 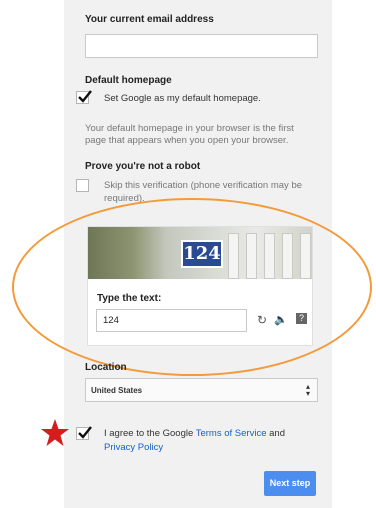 I want to click on next-step-button: Next step, so click(x=290, y=483).